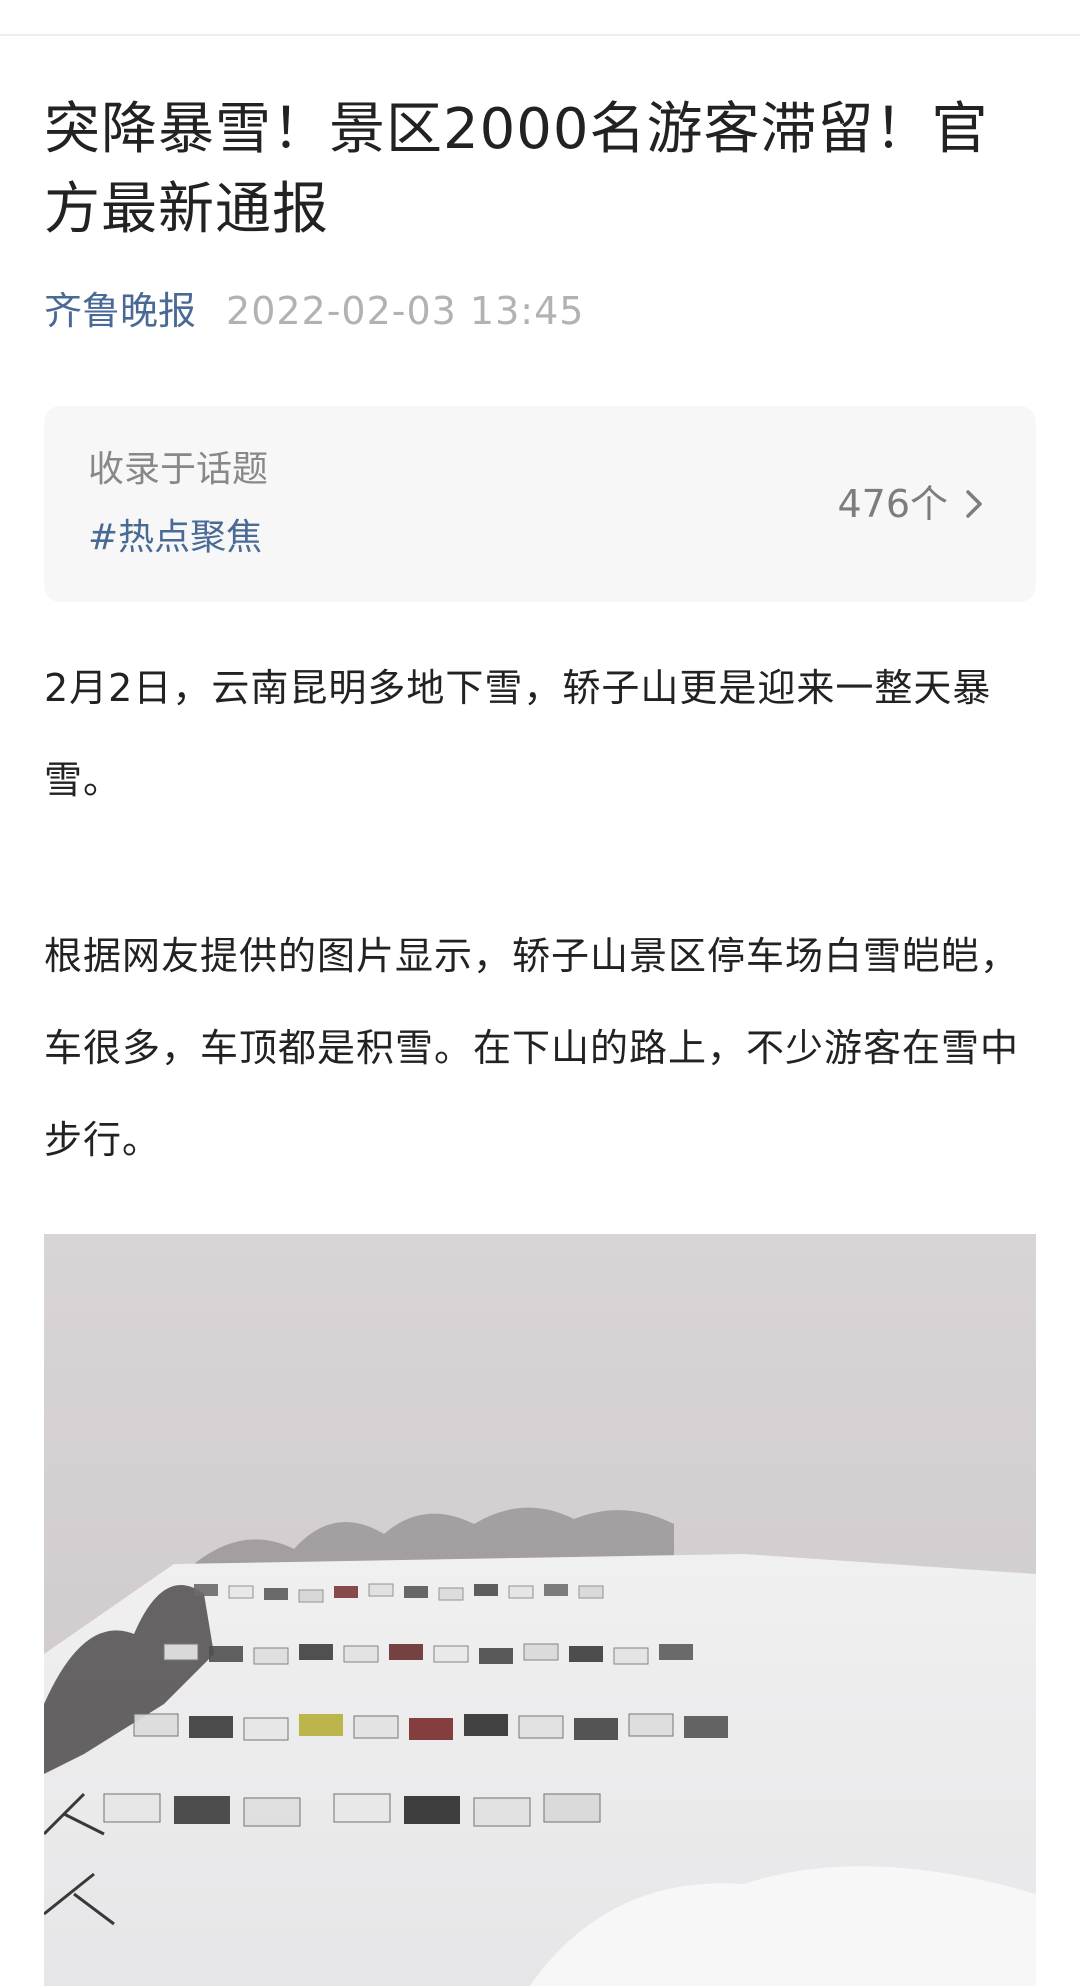  I want to click on article-meta: 齐鲁晚报 2022-02-03 13:45, so click(540, 311).